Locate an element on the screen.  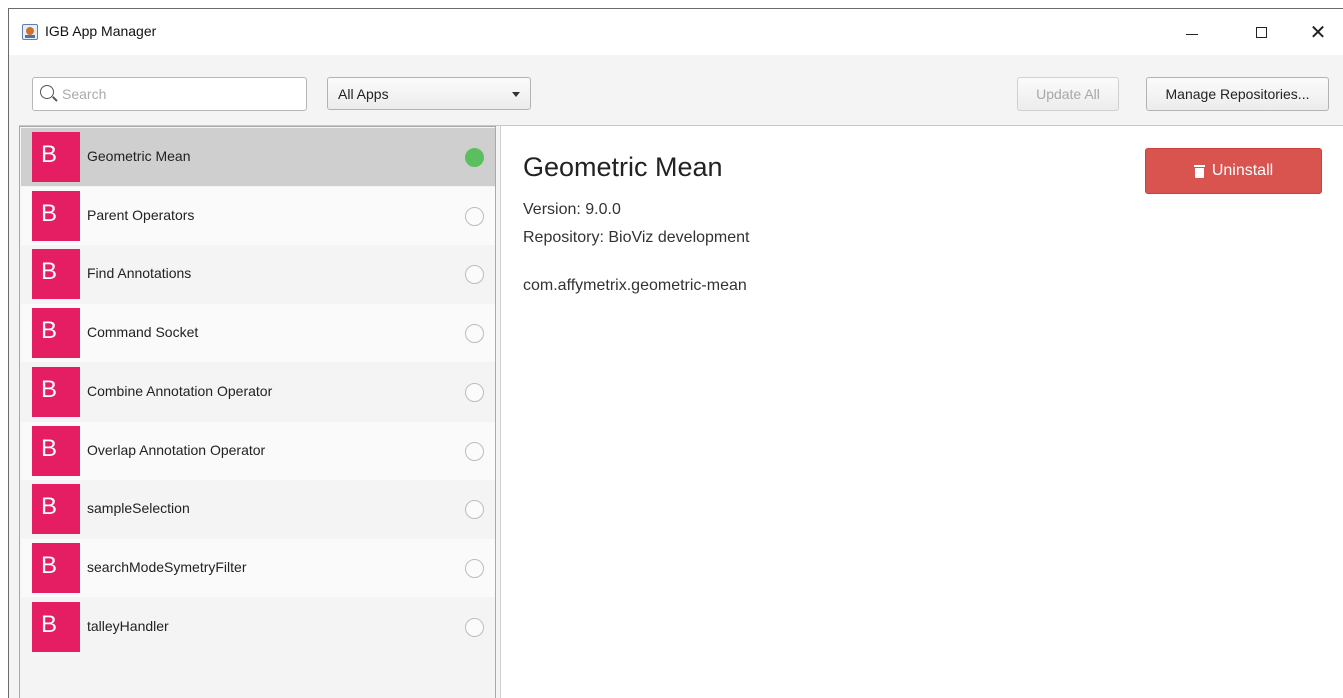
app-name: Parent Operators is located at coordinates (141, 215).